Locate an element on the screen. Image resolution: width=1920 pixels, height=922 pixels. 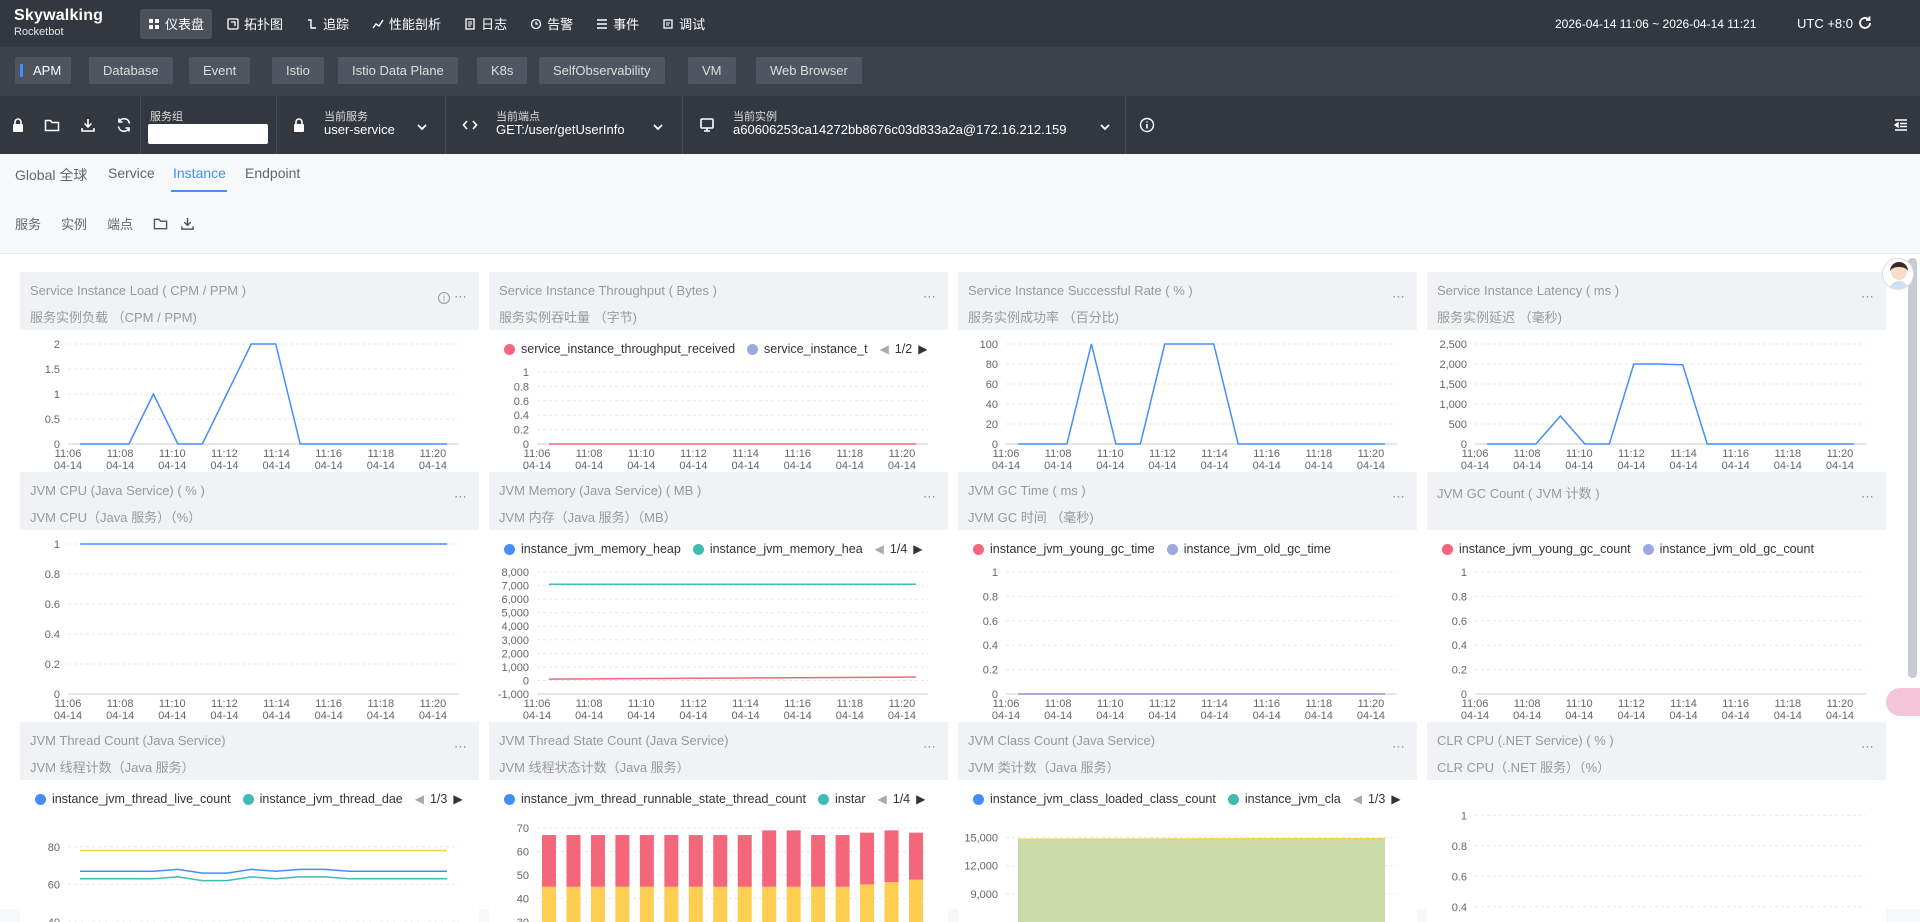
layer-tab-istio: Istio is located at coordinates (298, 70).